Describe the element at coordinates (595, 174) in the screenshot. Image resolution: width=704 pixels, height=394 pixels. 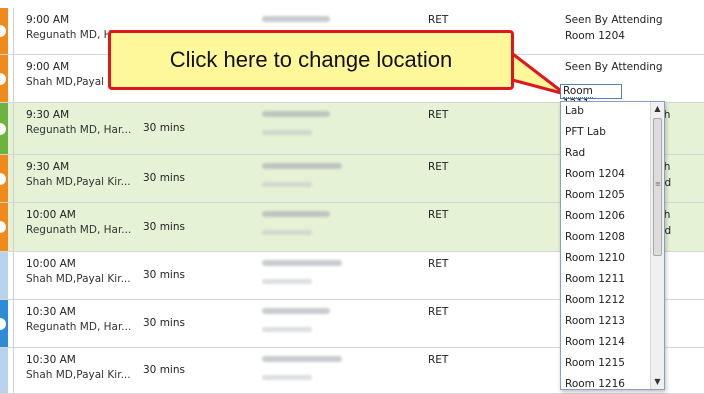
I see `dropdown-option: Room 1204` at that location.